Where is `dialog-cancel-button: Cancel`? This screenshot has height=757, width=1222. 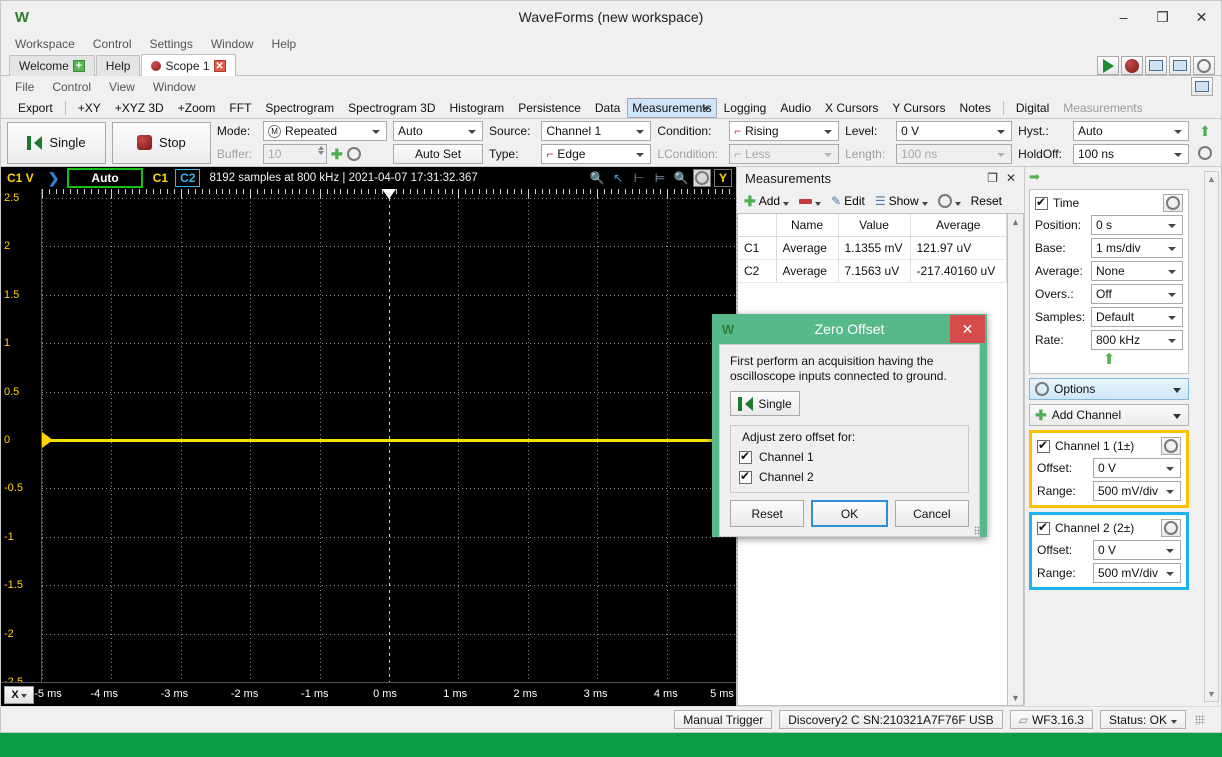 dialog-cancel-button: Cancel is located at coordinates (931, 513).